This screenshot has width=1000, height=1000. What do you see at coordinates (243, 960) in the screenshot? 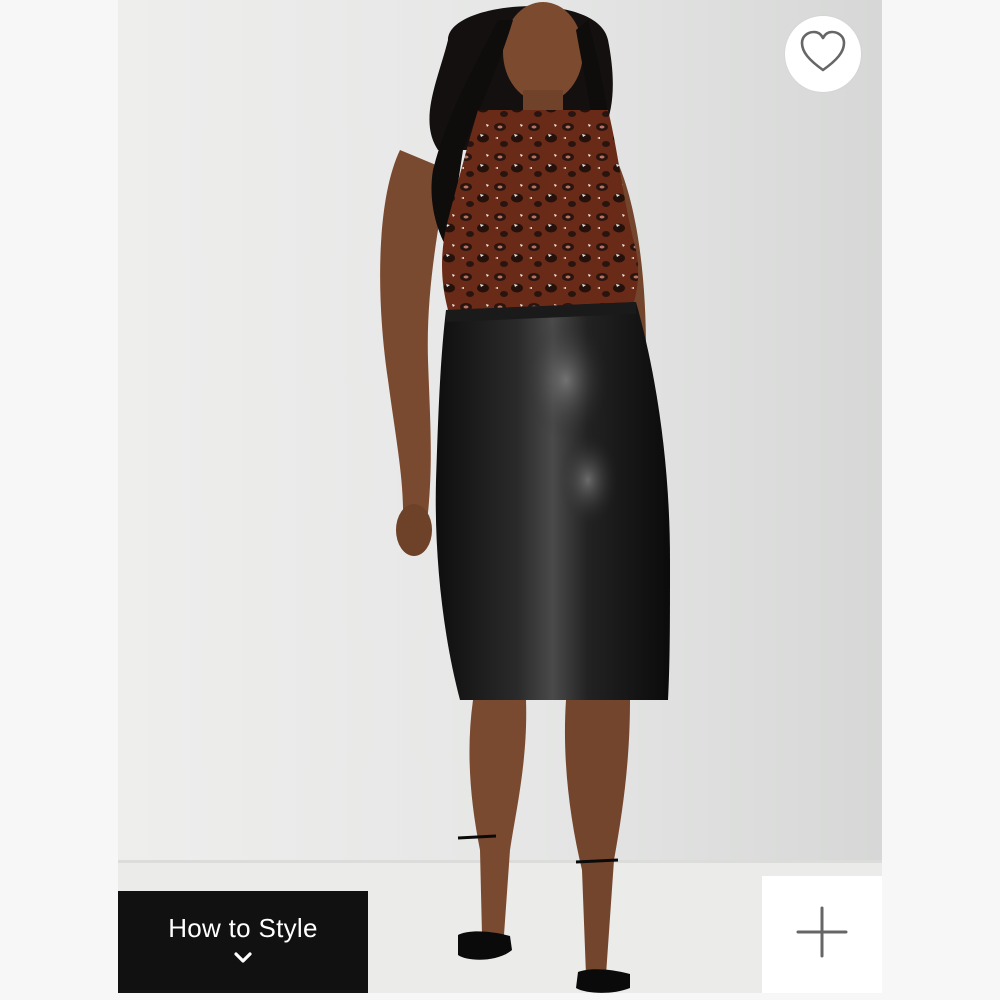
I see `chevron-down-icon` at bounding box center [243, 960].